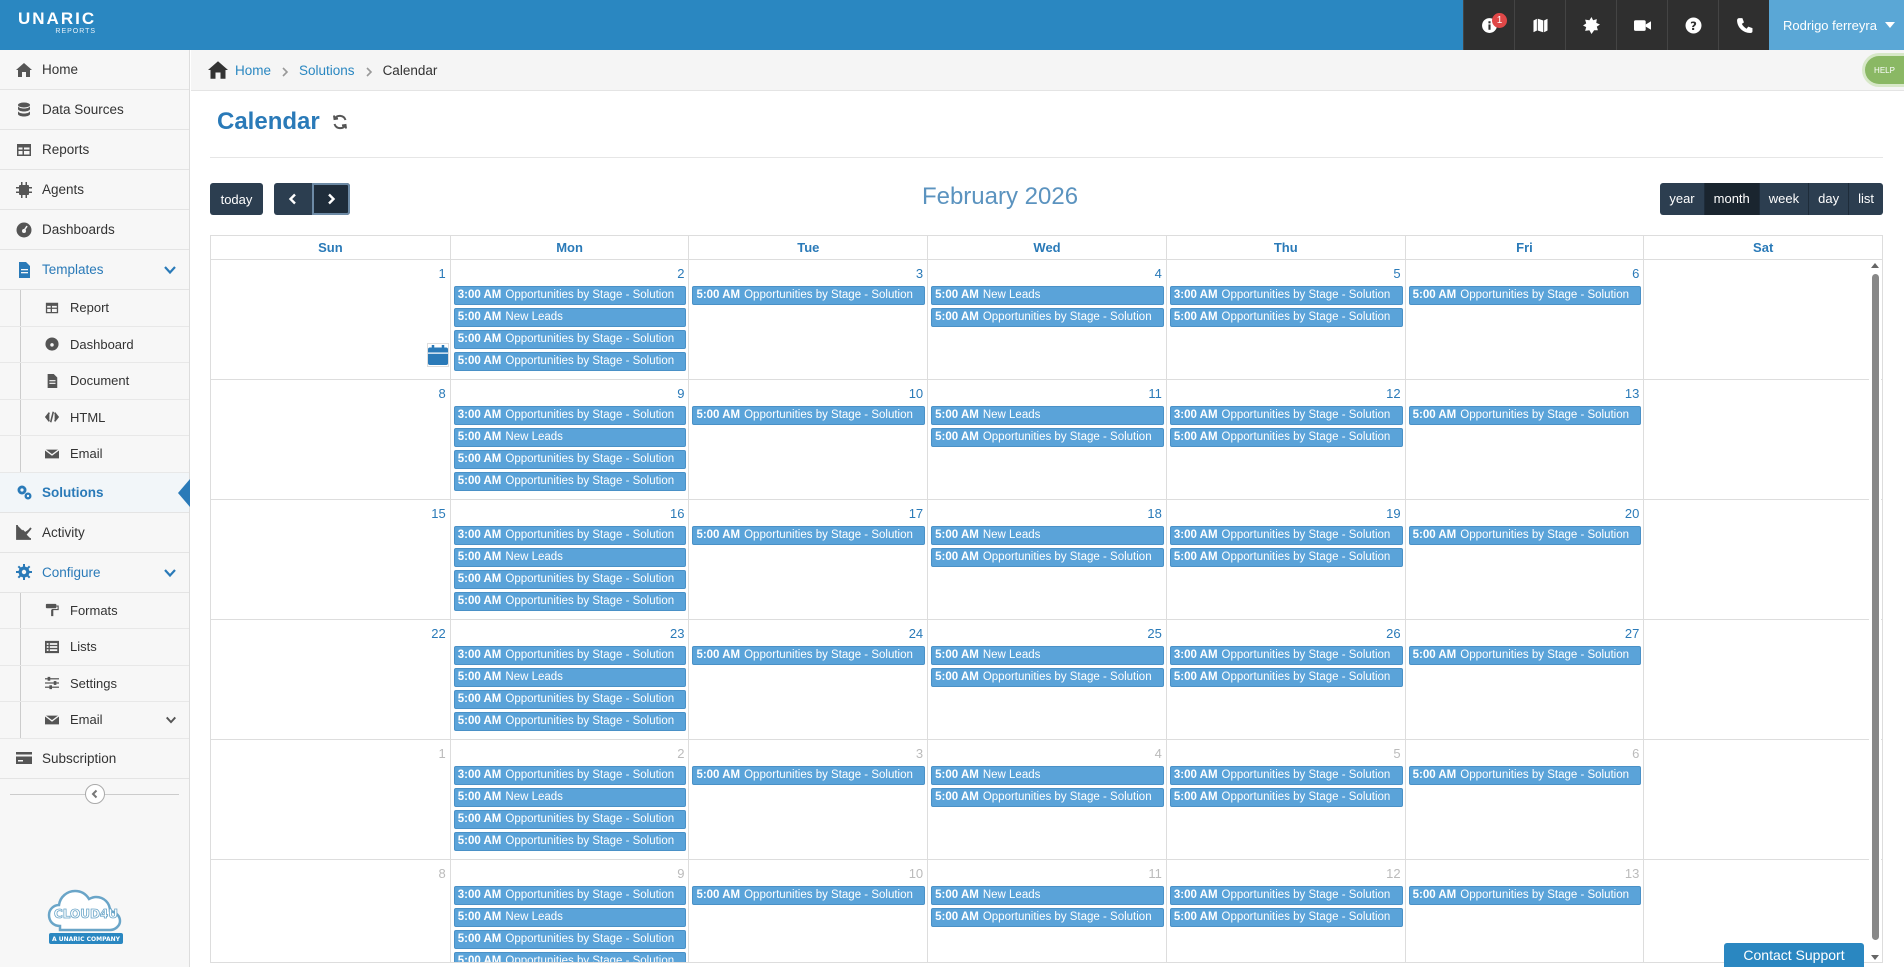  What do you see at coordinates (1875, 607) in the screenshot?
I see `scroll-thumb` at bounding box center [1875, 607].